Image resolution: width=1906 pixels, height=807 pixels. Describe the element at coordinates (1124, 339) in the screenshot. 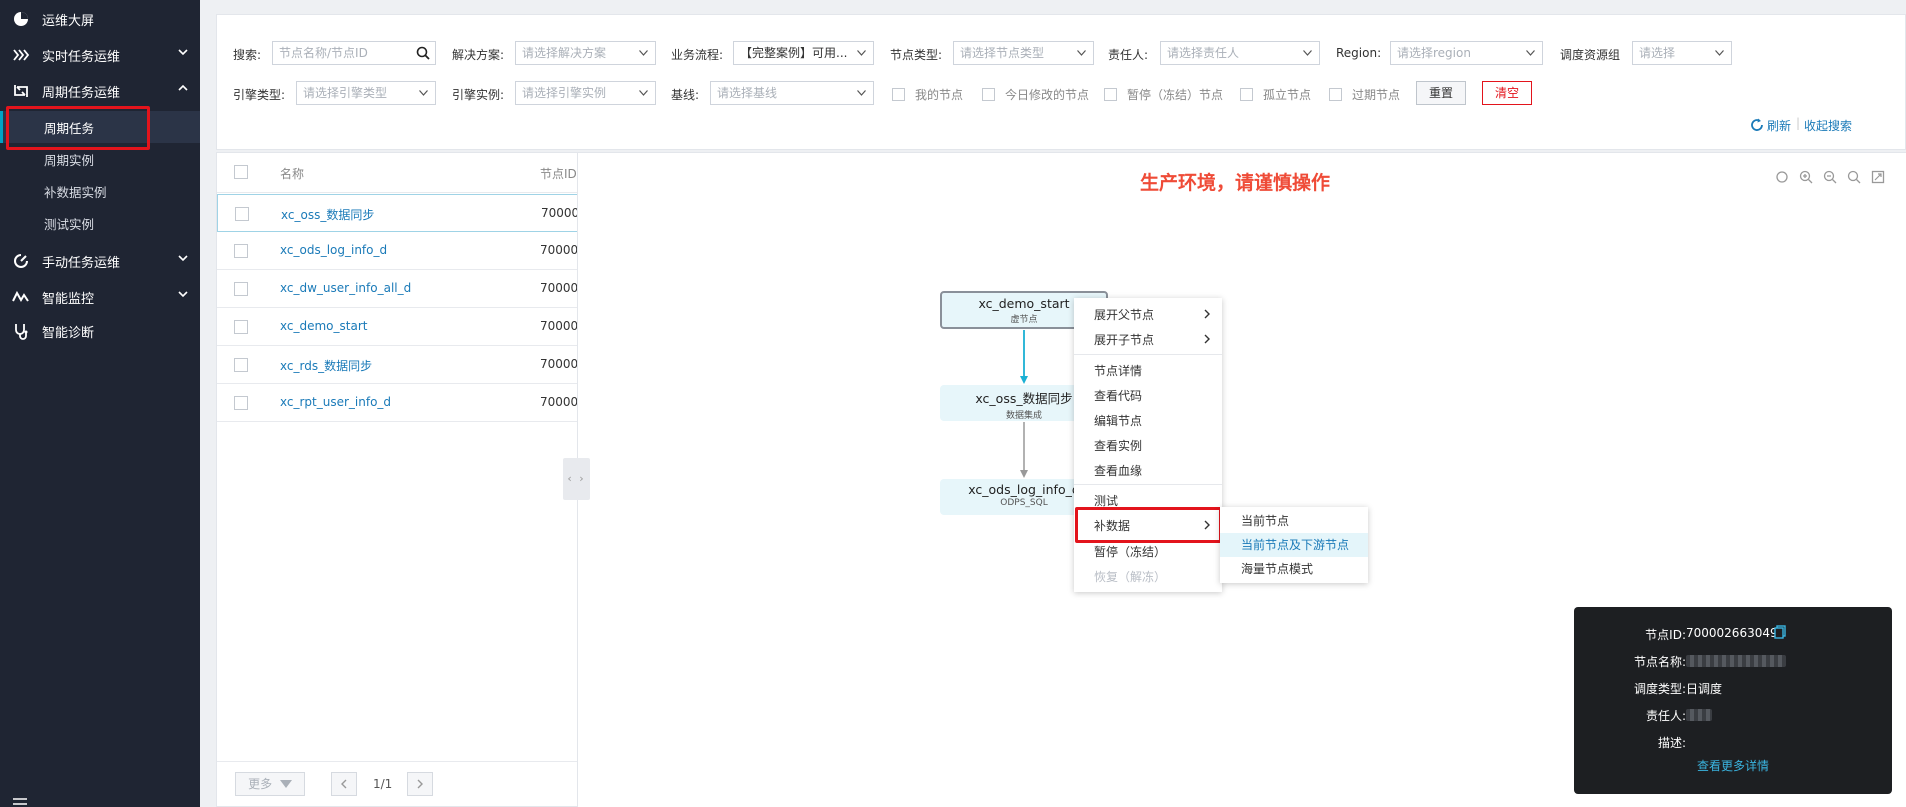

I see `menu-item-expand-children: 展开子节点` at that location.